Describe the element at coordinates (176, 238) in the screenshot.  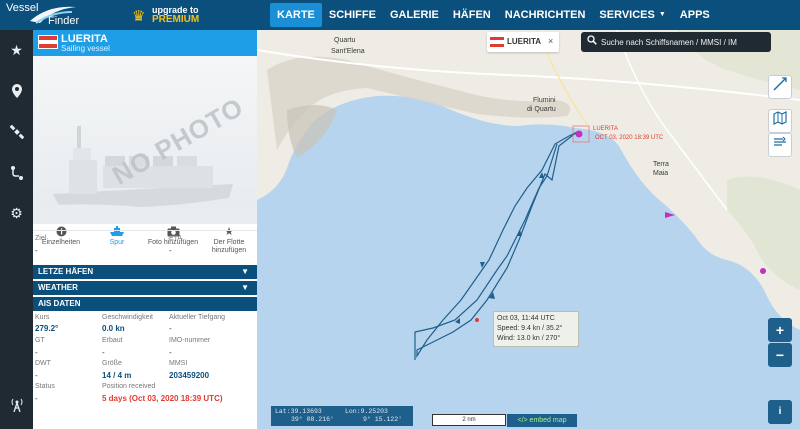
I see `eta-label: ETA` at that location.